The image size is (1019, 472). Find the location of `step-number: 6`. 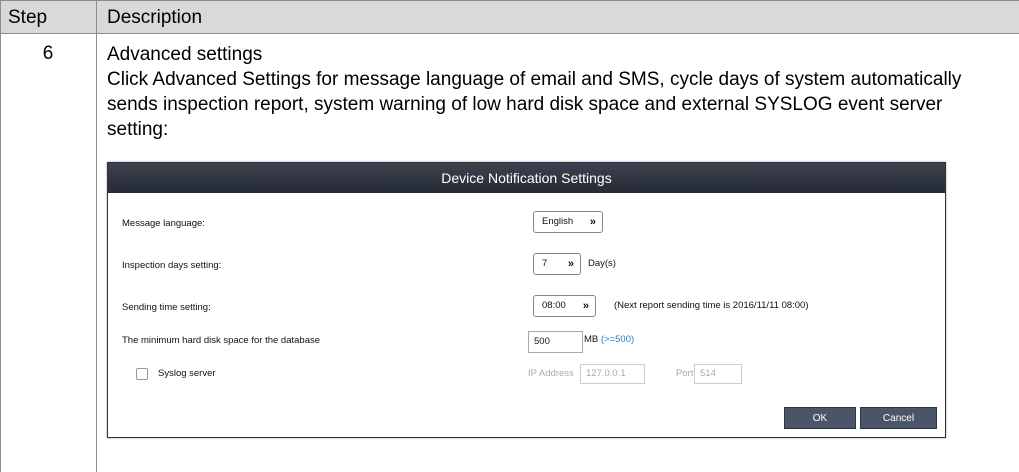

step-number: 6 is located at coordinates (48, 53).